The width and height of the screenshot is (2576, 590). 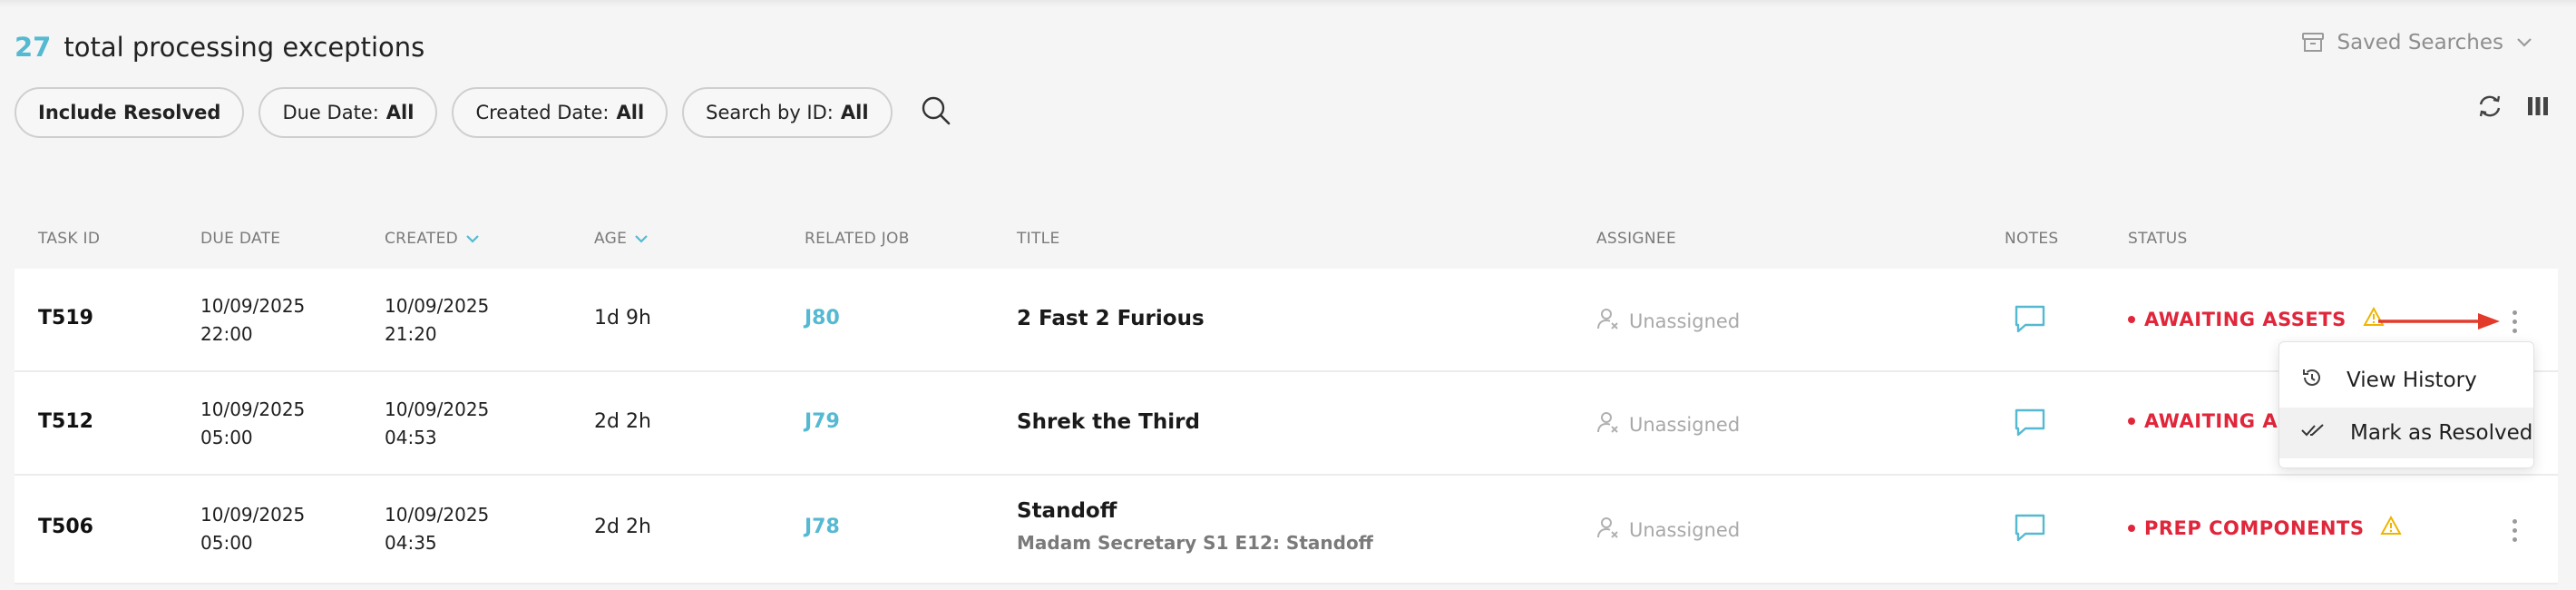 What do you see at coordinates (2512, 108) in the screenshot?
I see `table-tools` at bounding box center [2512, 108].